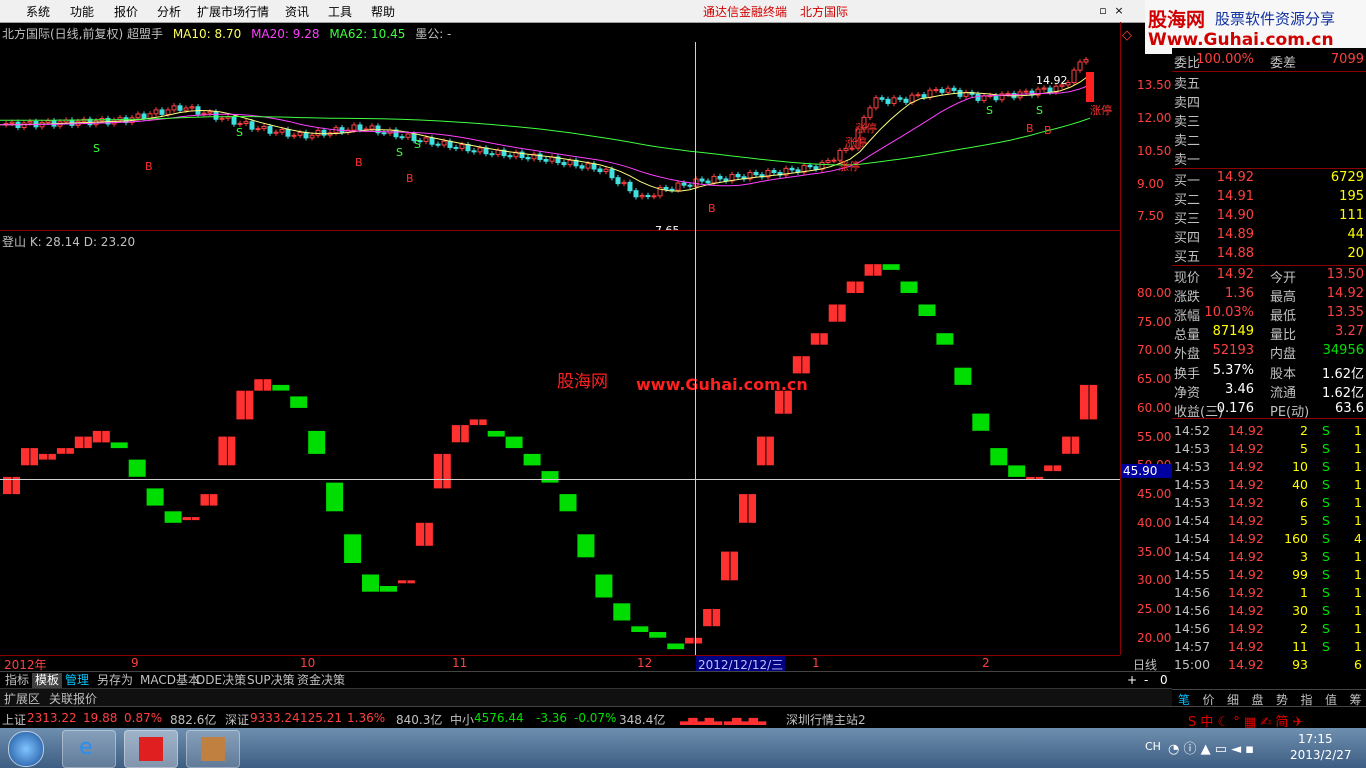 This screenshot has height=768, width=1366. I want to click on stat-value: 1.36, so click(1239, 293).